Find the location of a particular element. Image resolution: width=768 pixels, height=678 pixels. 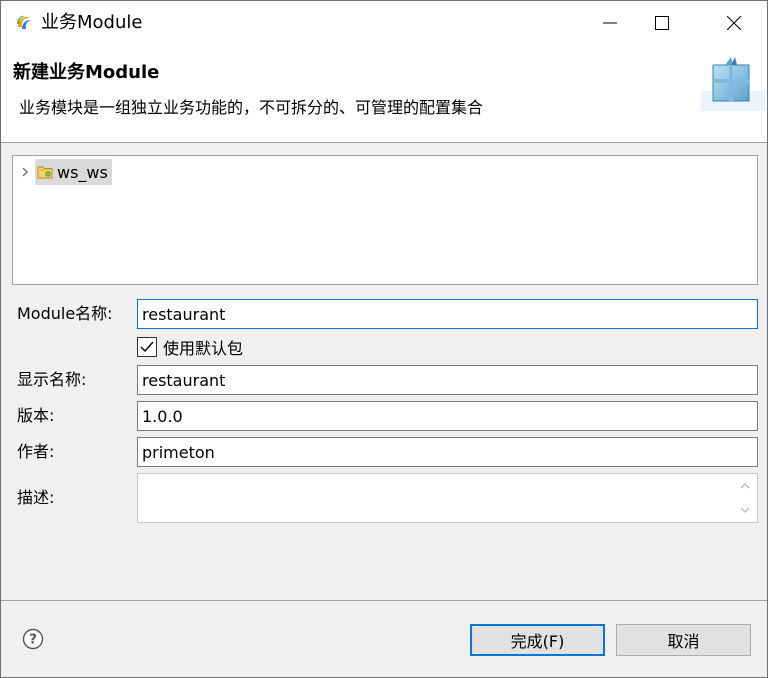

maximize-button is located at coordinates (662, 23).